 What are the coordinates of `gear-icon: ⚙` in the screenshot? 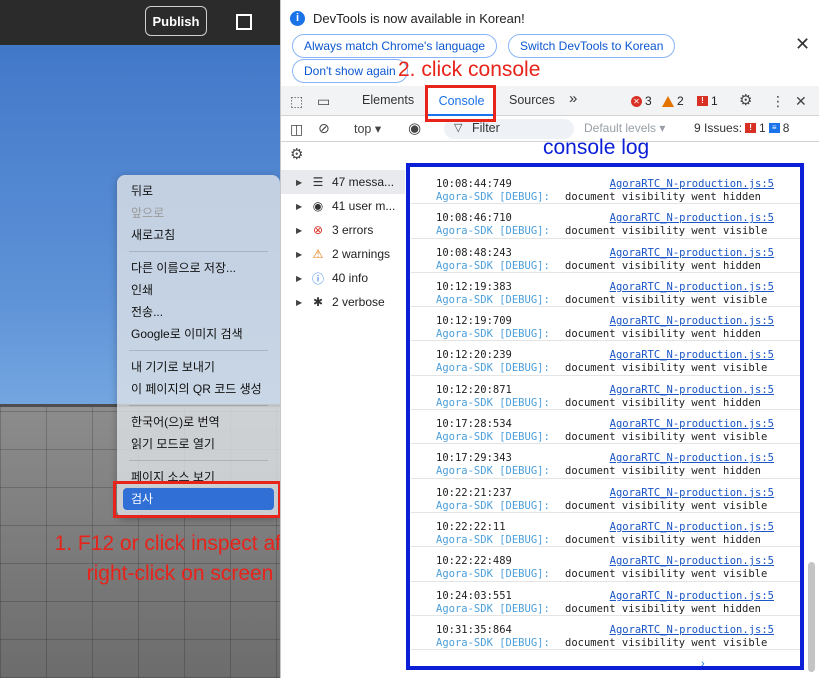 It's located at (745, 100).